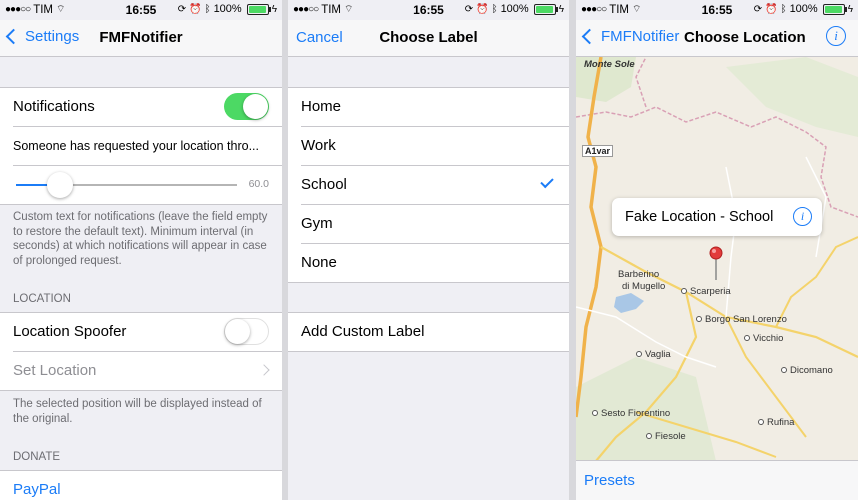  Describe the element at coordinates (55, 370) in the screenshot. I see `set-location-label: Set Location` at that location.